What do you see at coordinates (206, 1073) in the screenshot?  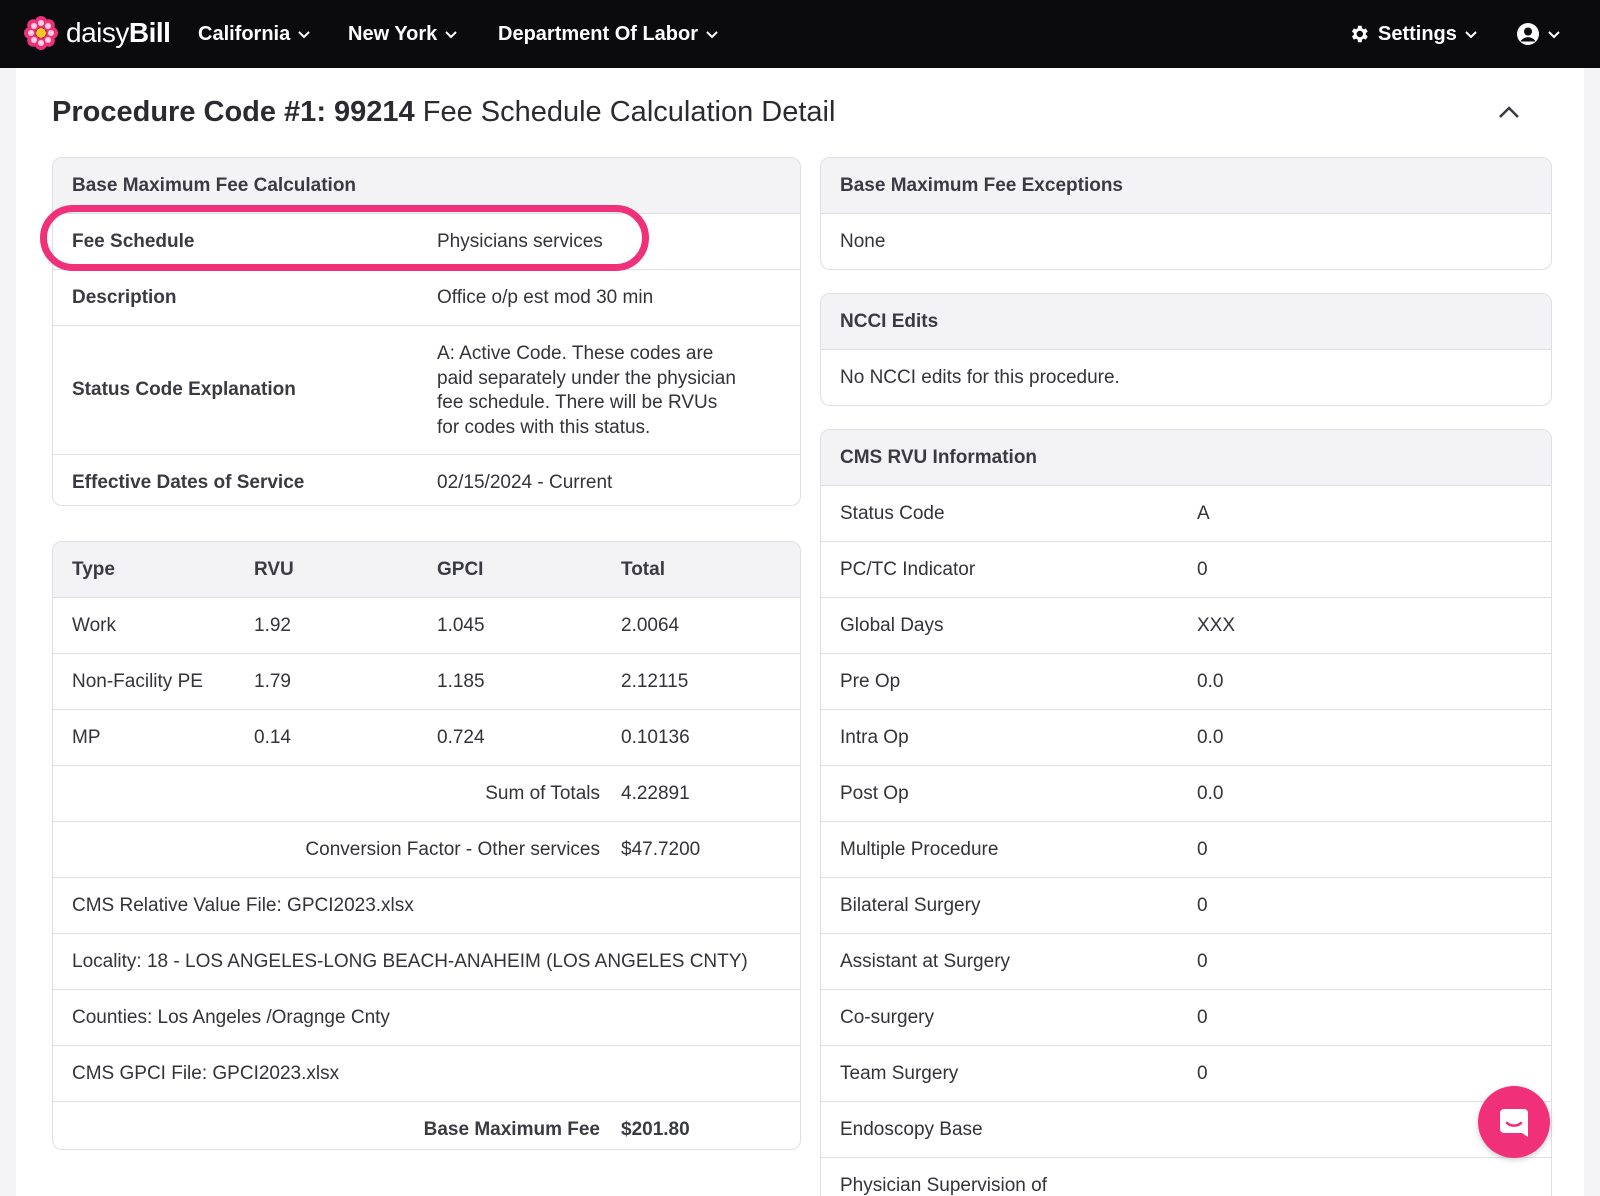 I see `gpci-file-text: CMS GPCI File: GPCI2023.xlsx` at bounding box center [206, 1073].